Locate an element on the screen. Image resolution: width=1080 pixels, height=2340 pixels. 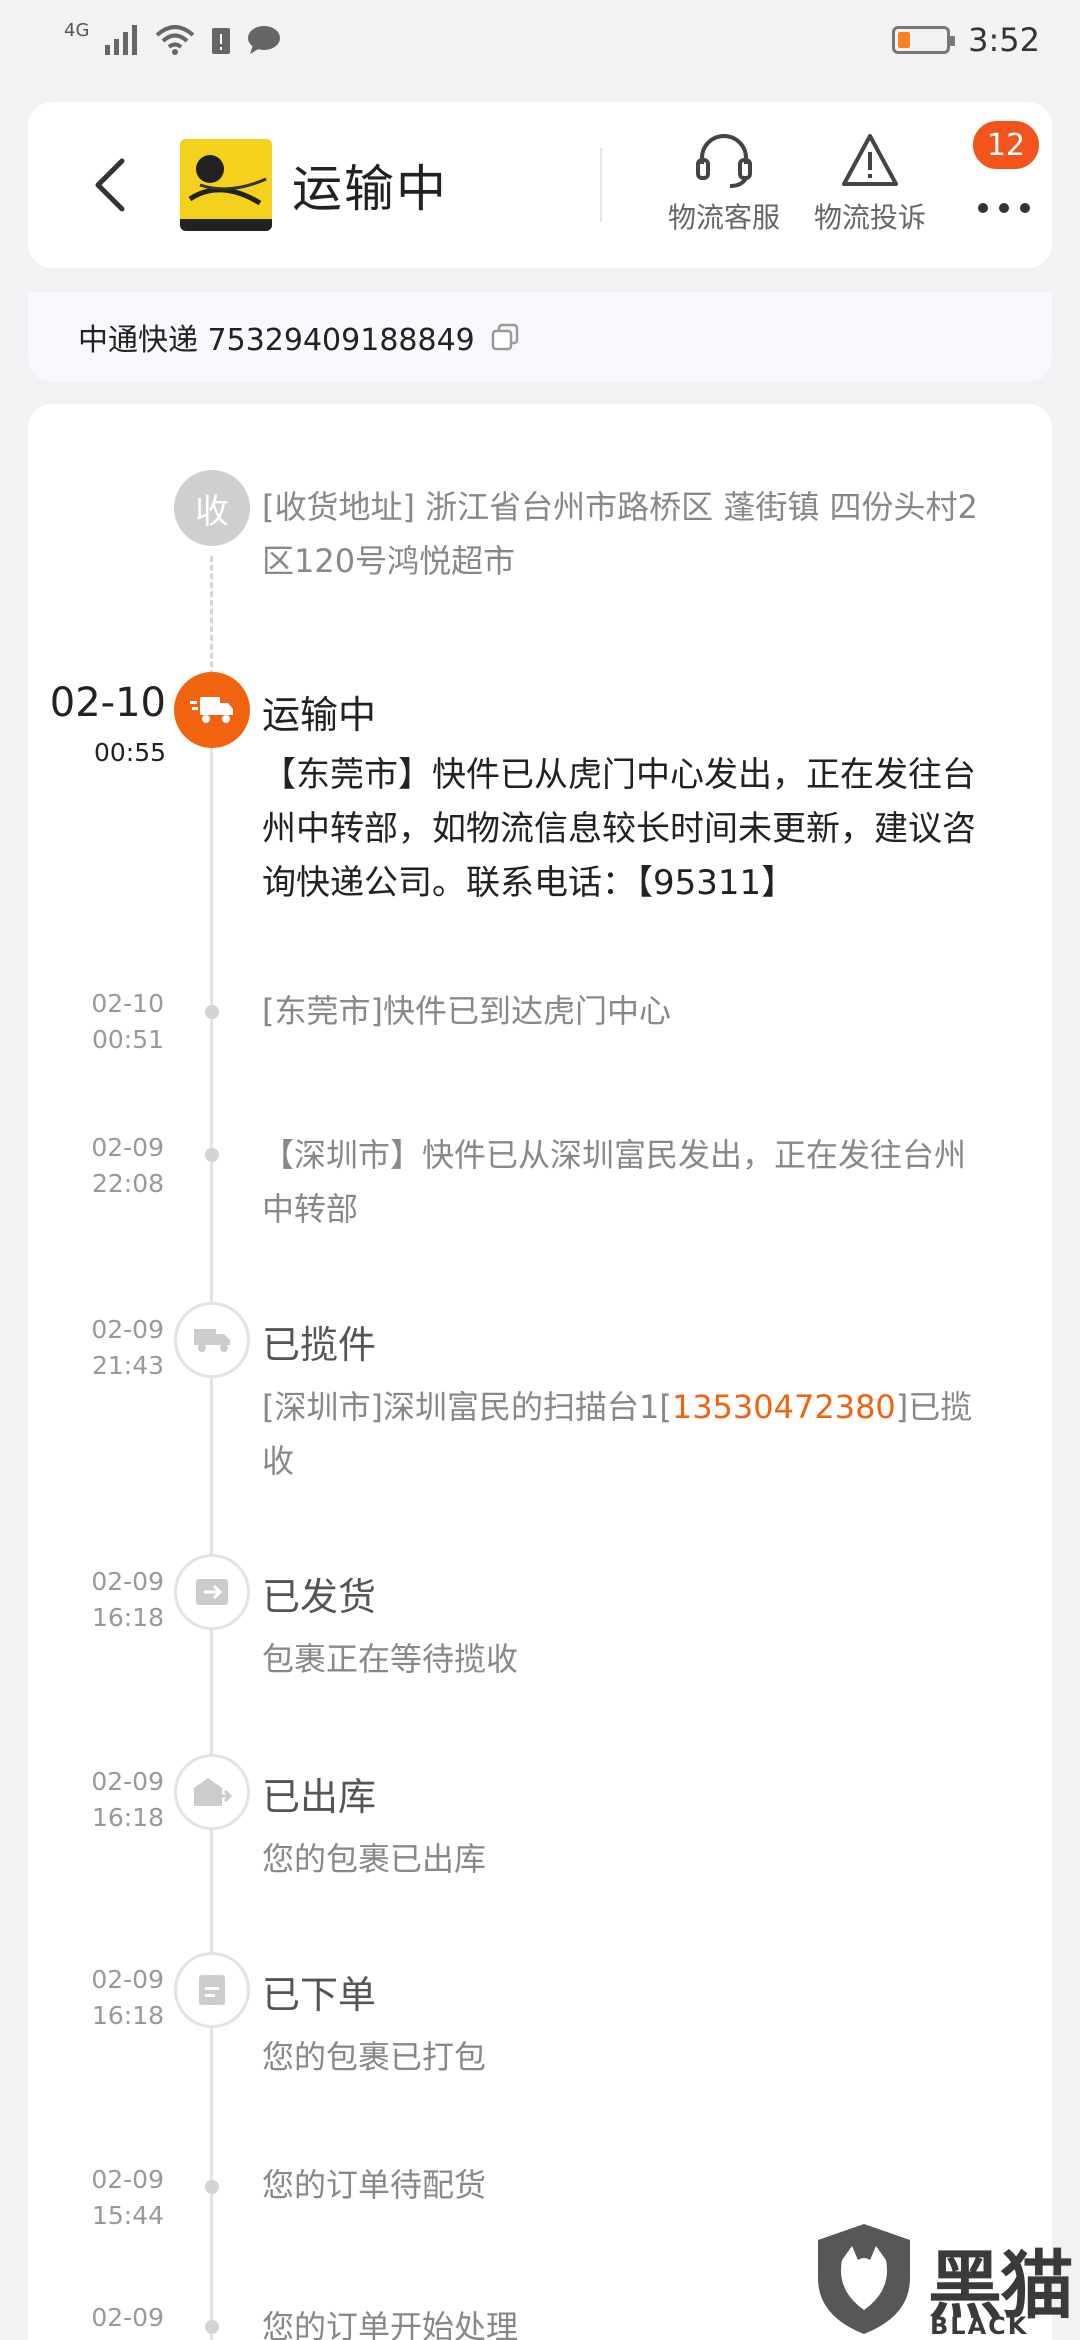
event-timestamp: 02-09 is located at coordinates (94, 2318).